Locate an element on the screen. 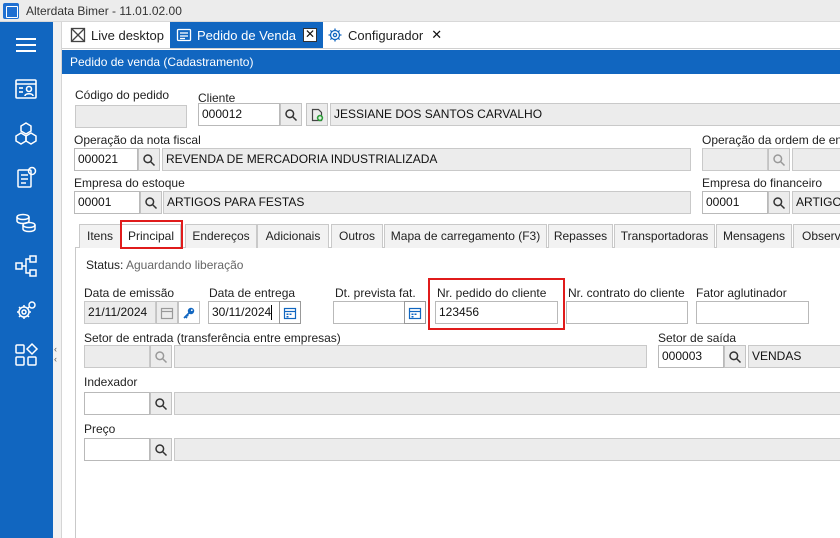 The image size is (840, 538). operacao-nf-name-field: REVENDA DE MERCADORIA INDUSTRIALIZADA is located at coordinates (426, 159).